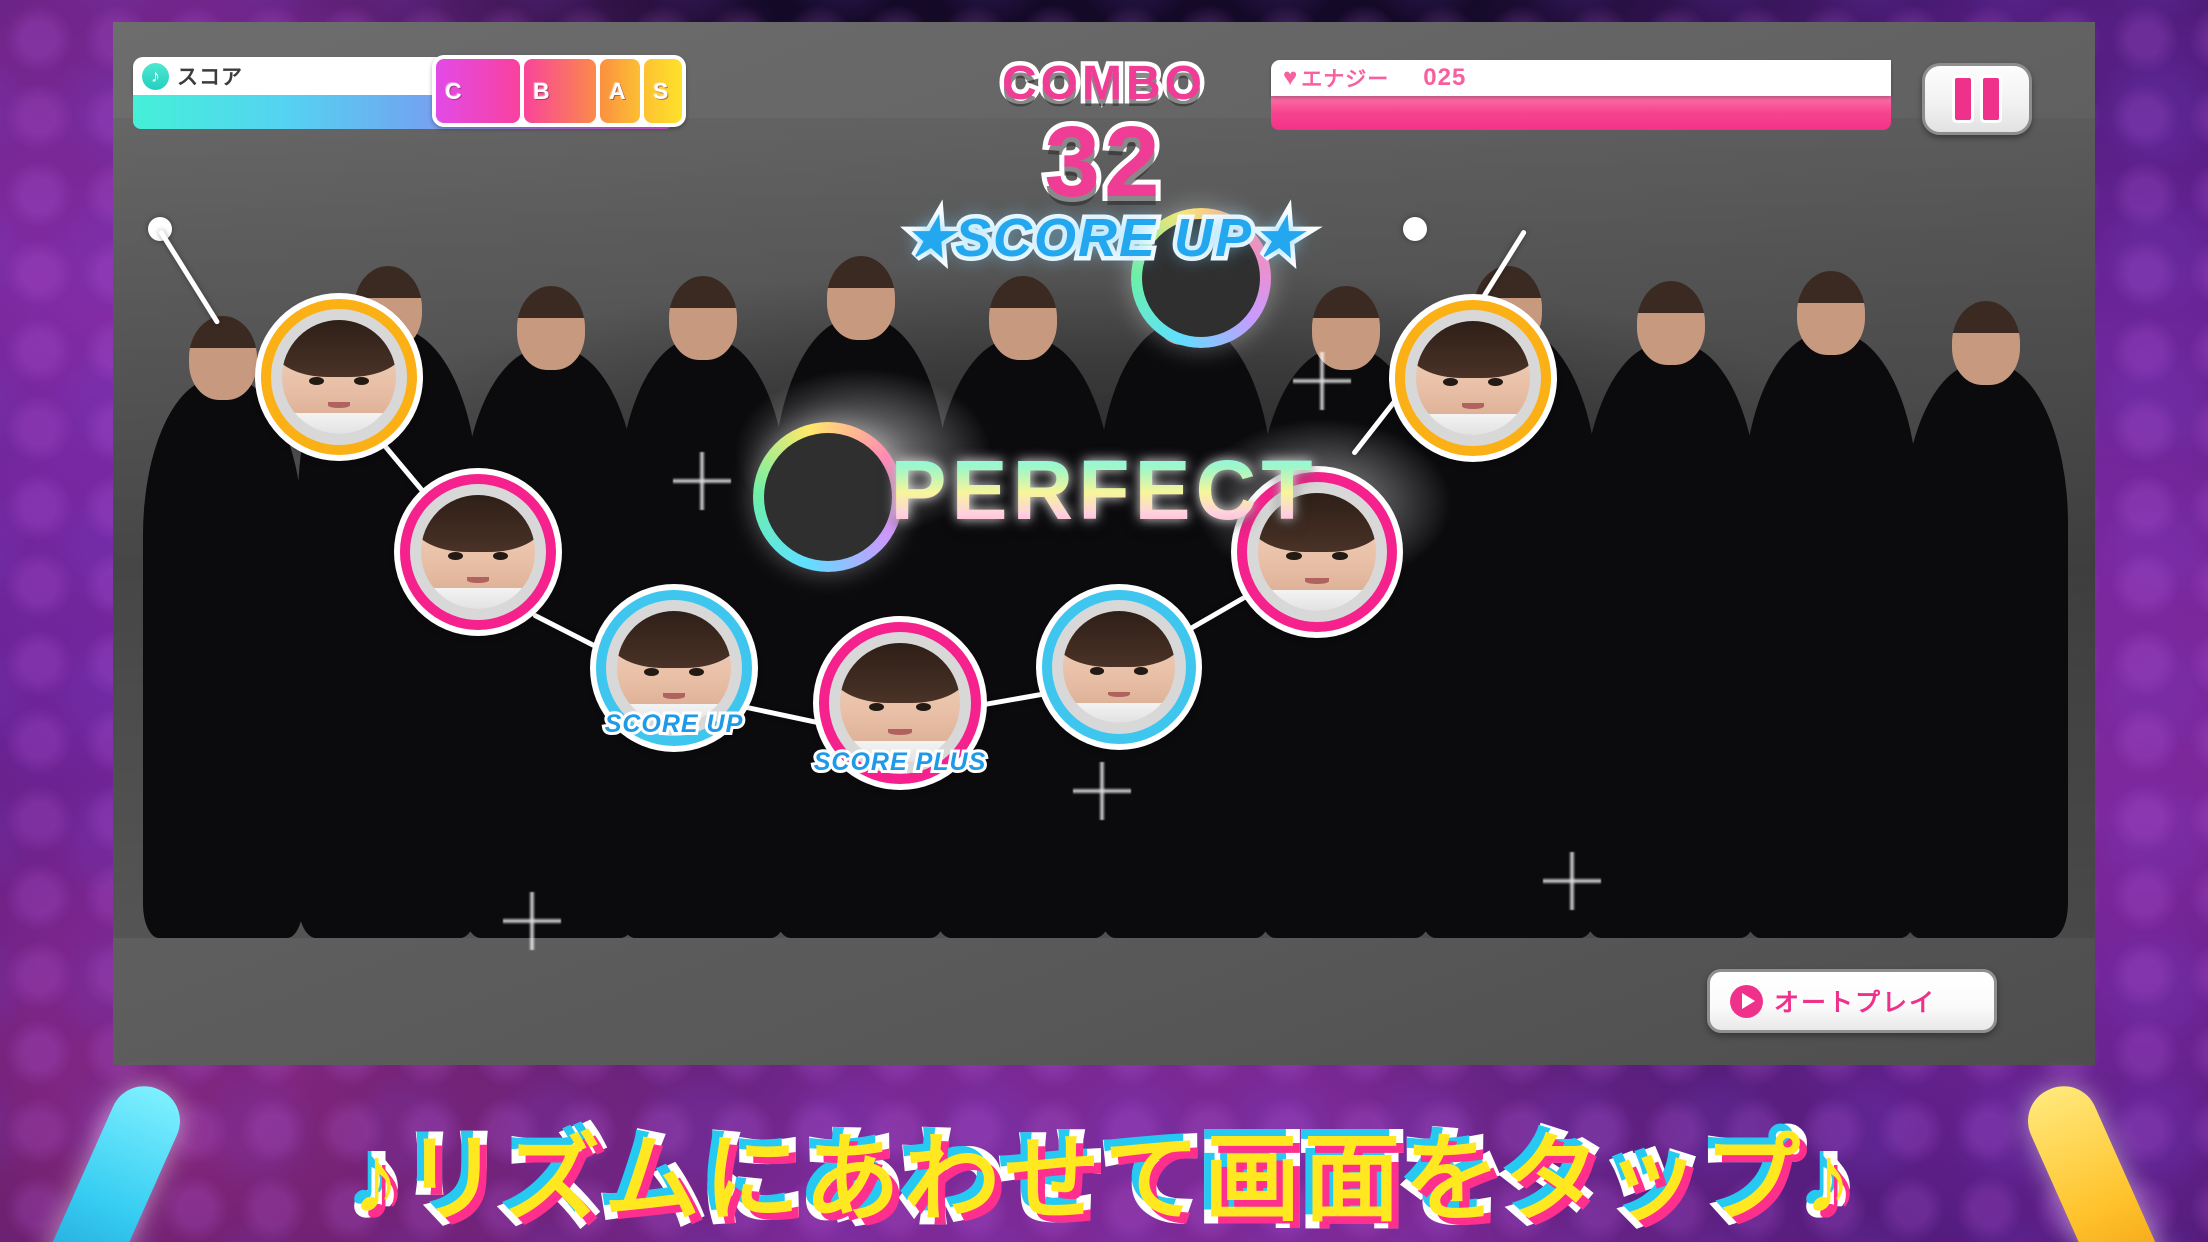  Describe the element at coordinates (900, 762) in the screenshot. I see `note-node-label: SCORE PLUS` at that location.